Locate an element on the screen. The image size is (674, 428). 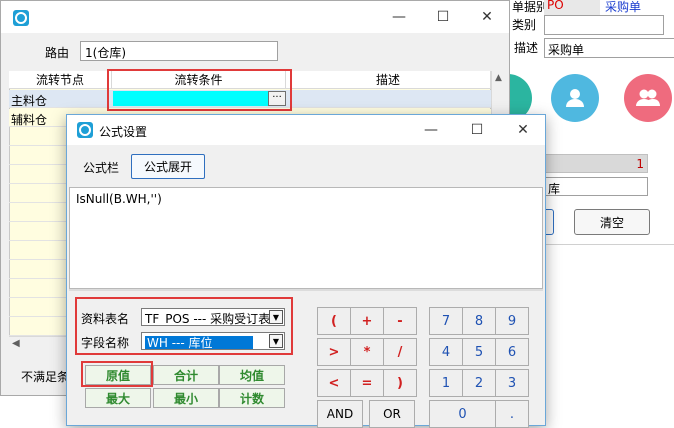
doc-type-name-field: 采购单 is located at coordinates (638, 8).